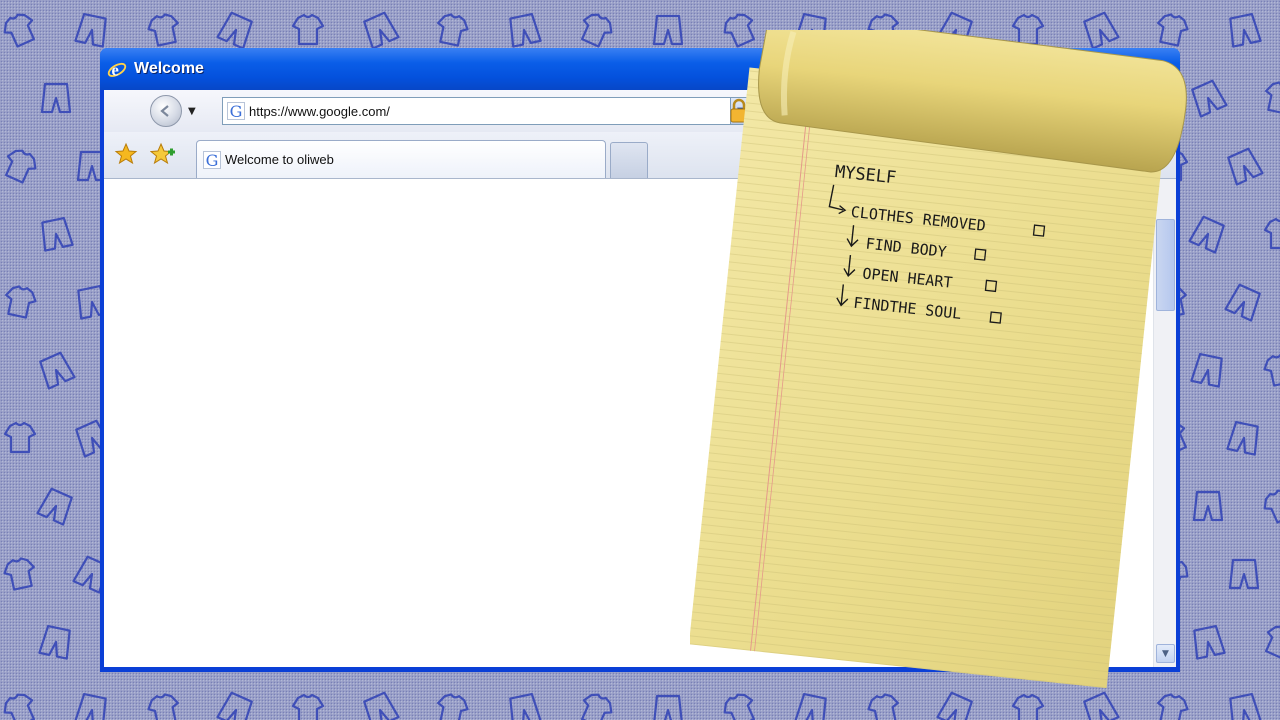 The image size is (1280, 720). I want to click on tab-label: Welcome to oliweb, so click(279, 159).